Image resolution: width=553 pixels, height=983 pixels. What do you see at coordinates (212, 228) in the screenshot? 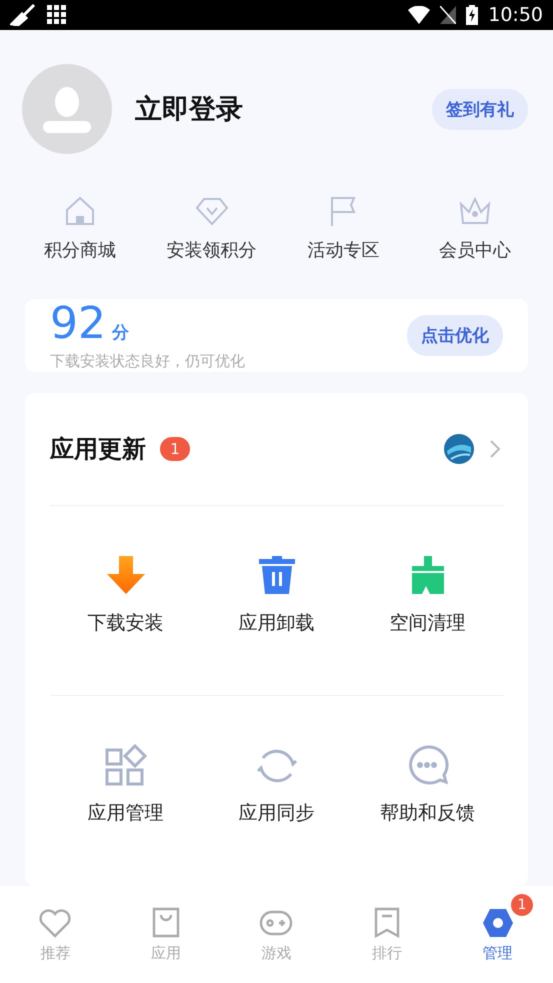
I see `shortcut-item: 安装领积分` at bounding box center [212, 228].